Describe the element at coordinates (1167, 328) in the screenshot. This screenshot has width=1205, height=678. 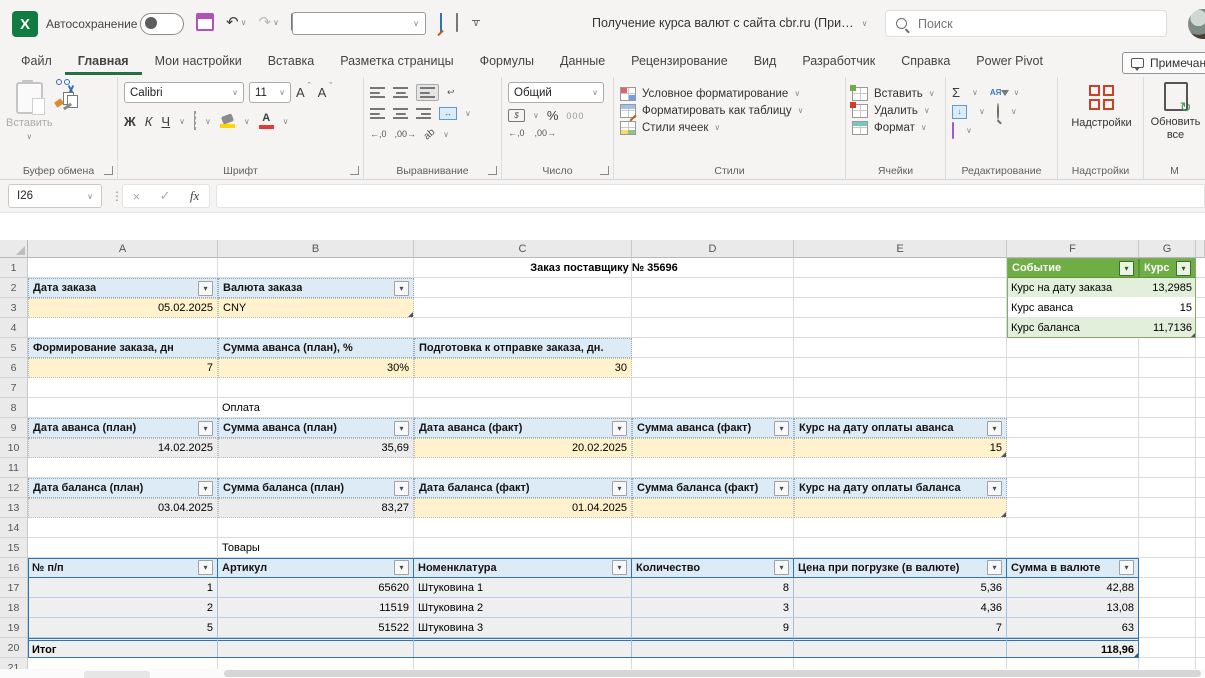
I see `rates-cell: 11,7136` at that location.